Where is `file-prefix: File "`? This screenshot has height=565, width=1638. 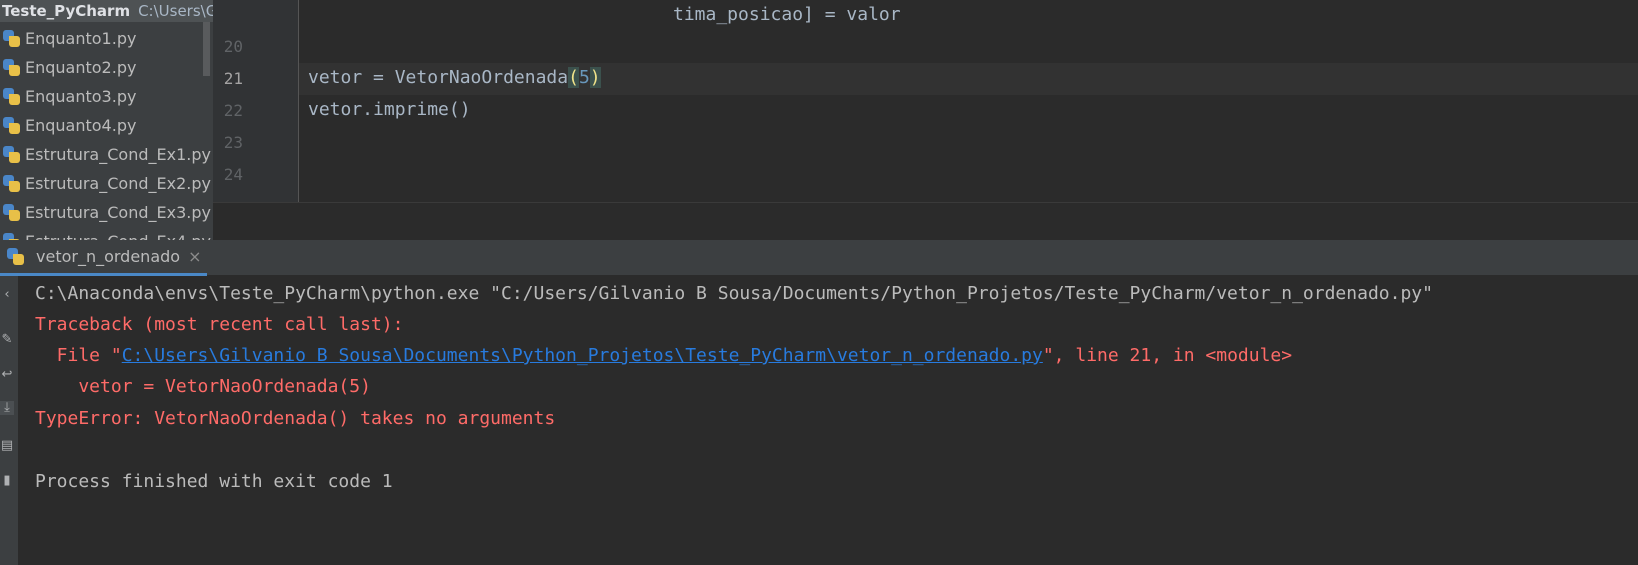
file-prefix: File " is located at coordinates (78, 355).